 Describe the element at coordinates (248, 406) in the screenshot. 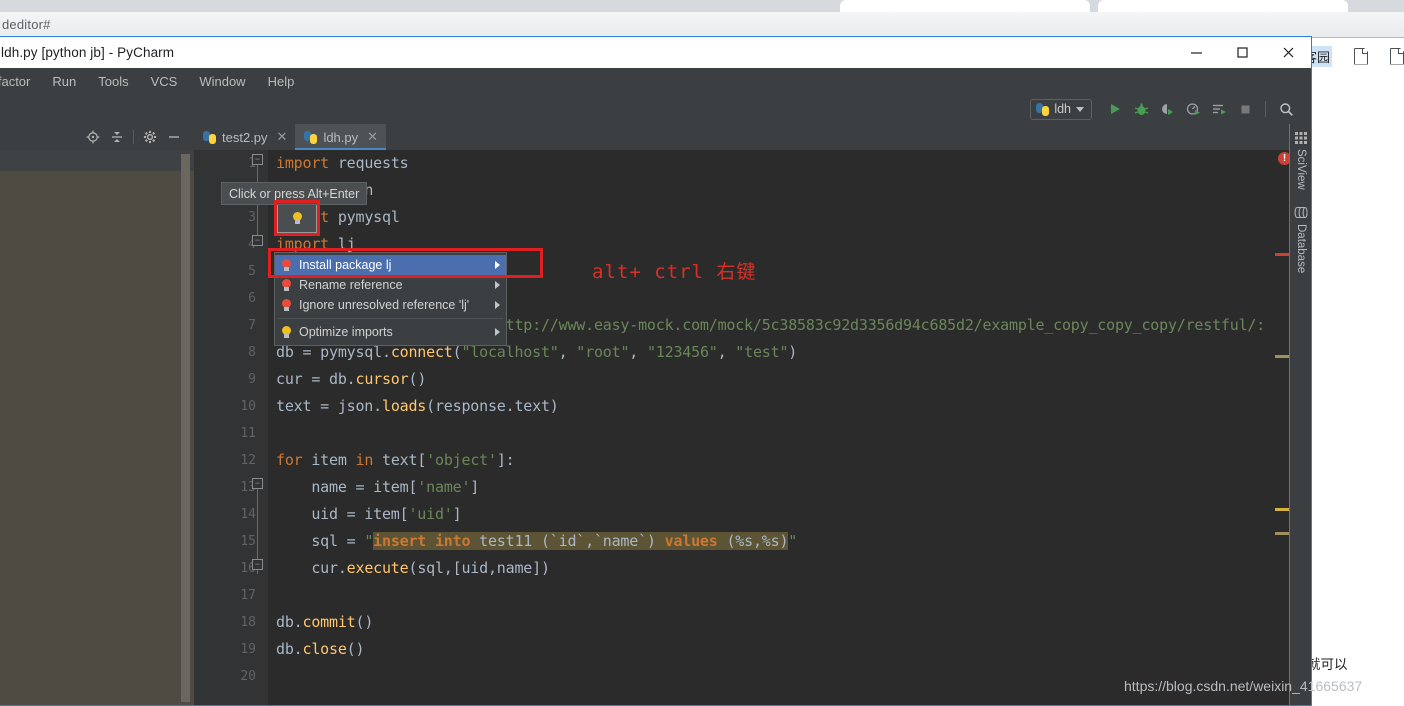

I see `line-number: 10` at that location.